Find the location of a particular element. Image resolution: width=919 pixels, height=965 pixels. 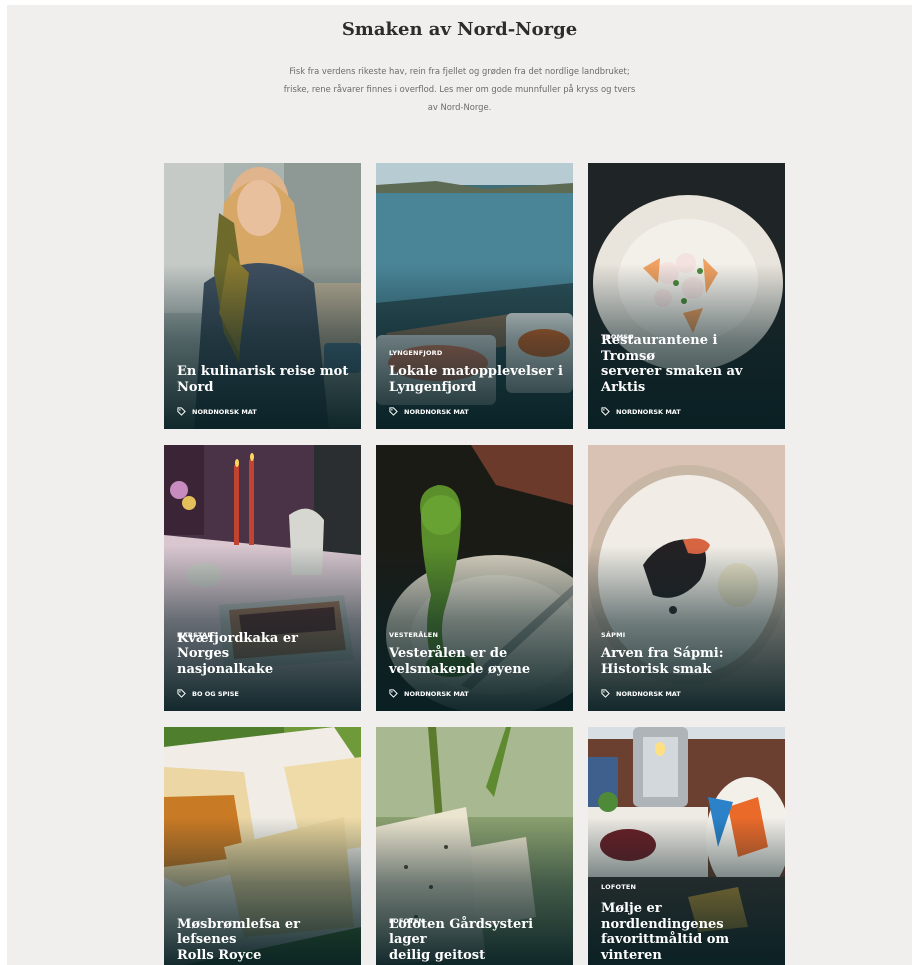

title-line: Nord is located at coordinates (195, 387).